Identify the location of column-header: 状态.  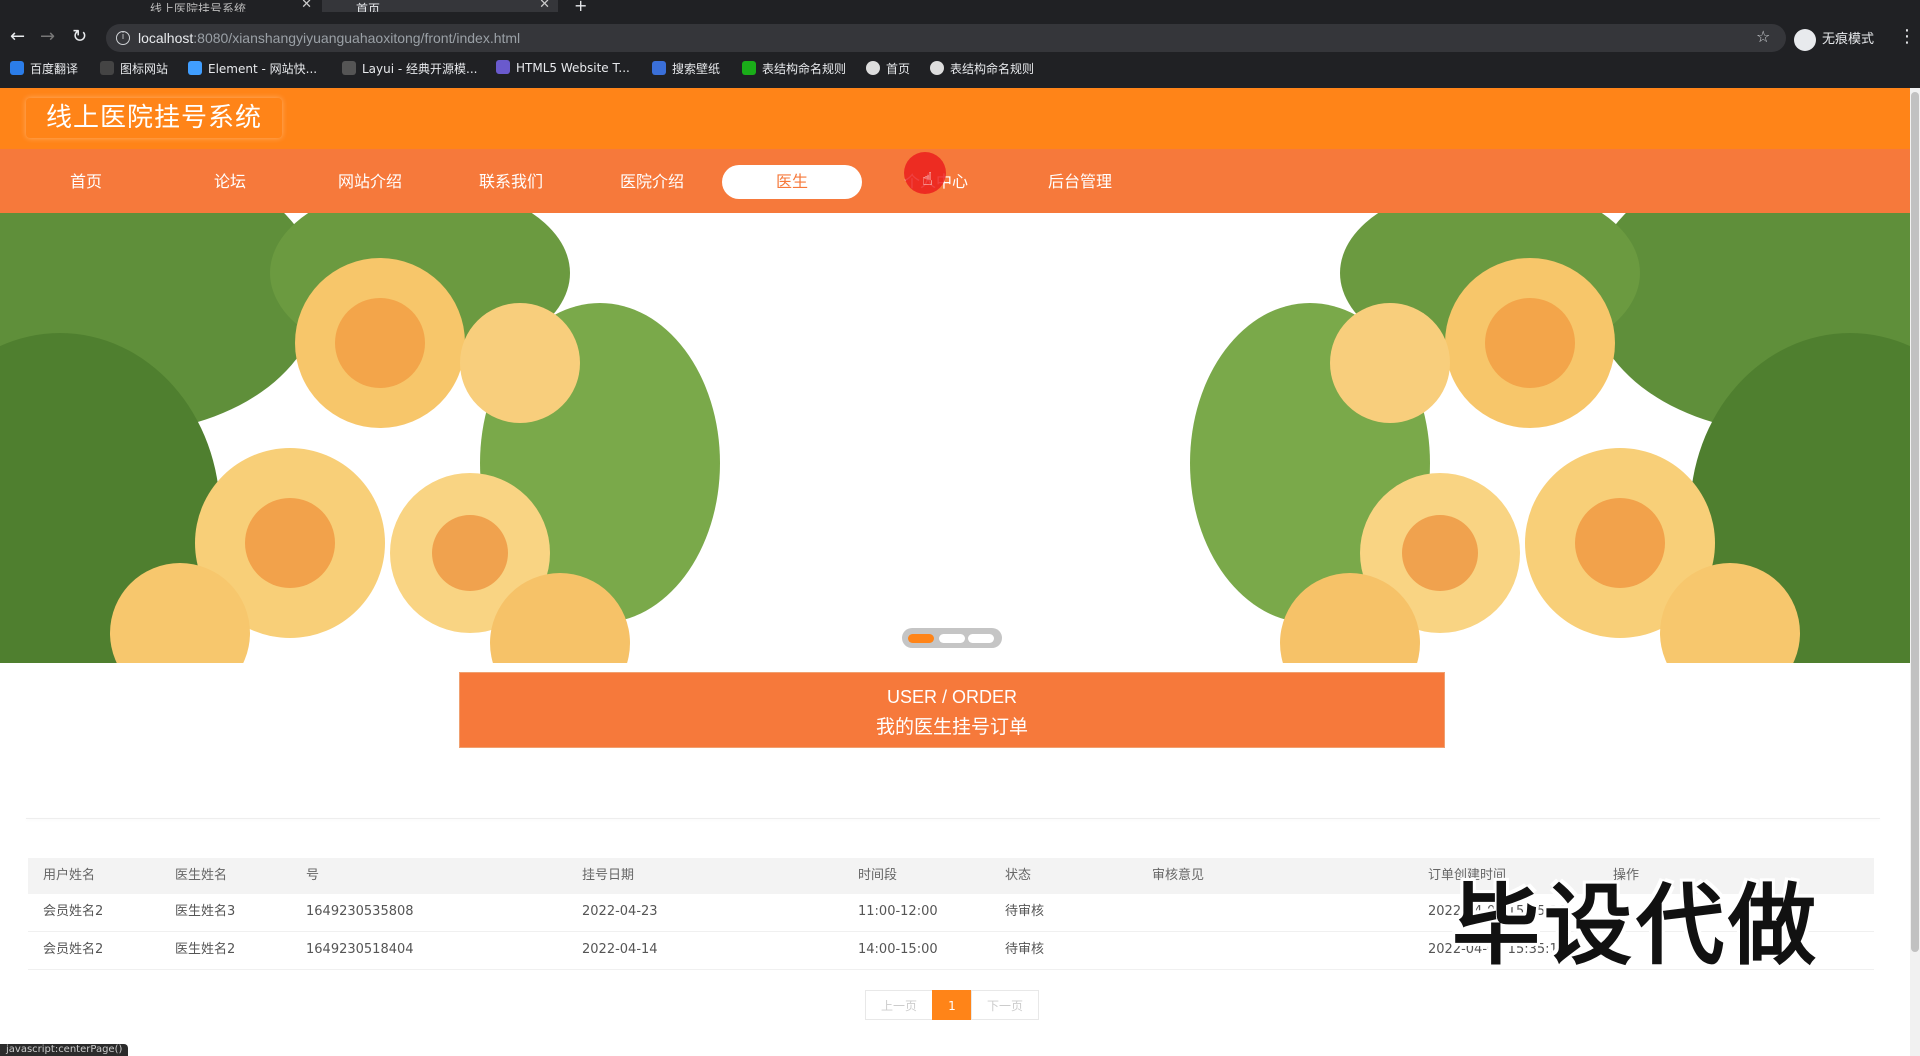
(1018, 875).